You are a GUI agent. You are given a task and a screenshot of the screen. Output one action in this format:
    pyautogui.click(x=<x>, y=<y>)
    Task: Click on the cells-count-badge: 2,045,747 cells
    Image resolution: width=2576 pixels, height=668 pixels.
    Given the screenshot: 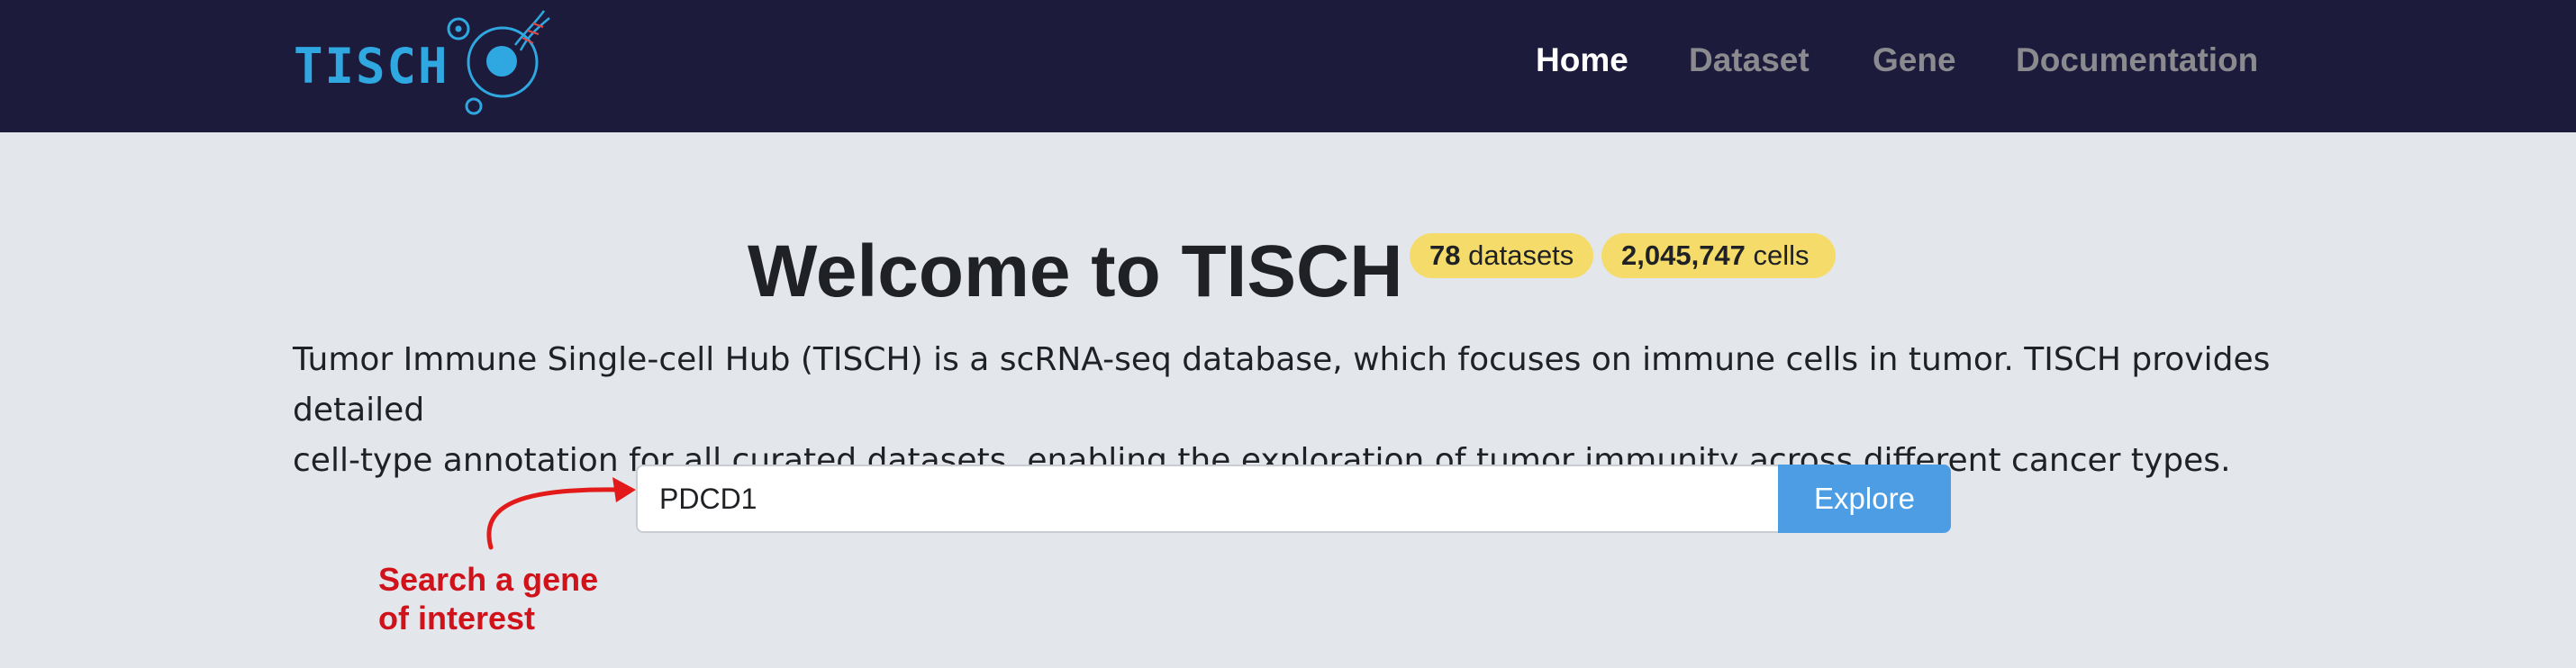 What is the action you would take?
    pyautogui.click(x=1719, y=255)
    